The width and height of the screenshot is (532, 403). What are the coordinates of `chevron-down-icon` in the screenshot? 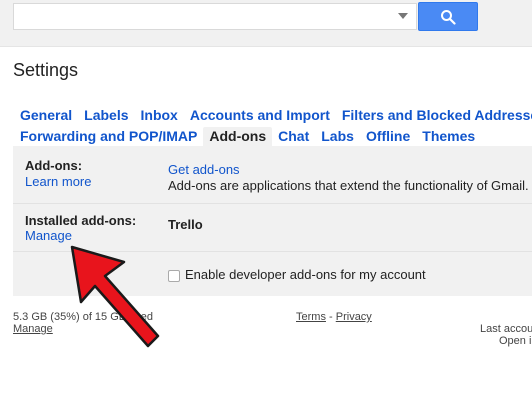 It's located at (403, 16).